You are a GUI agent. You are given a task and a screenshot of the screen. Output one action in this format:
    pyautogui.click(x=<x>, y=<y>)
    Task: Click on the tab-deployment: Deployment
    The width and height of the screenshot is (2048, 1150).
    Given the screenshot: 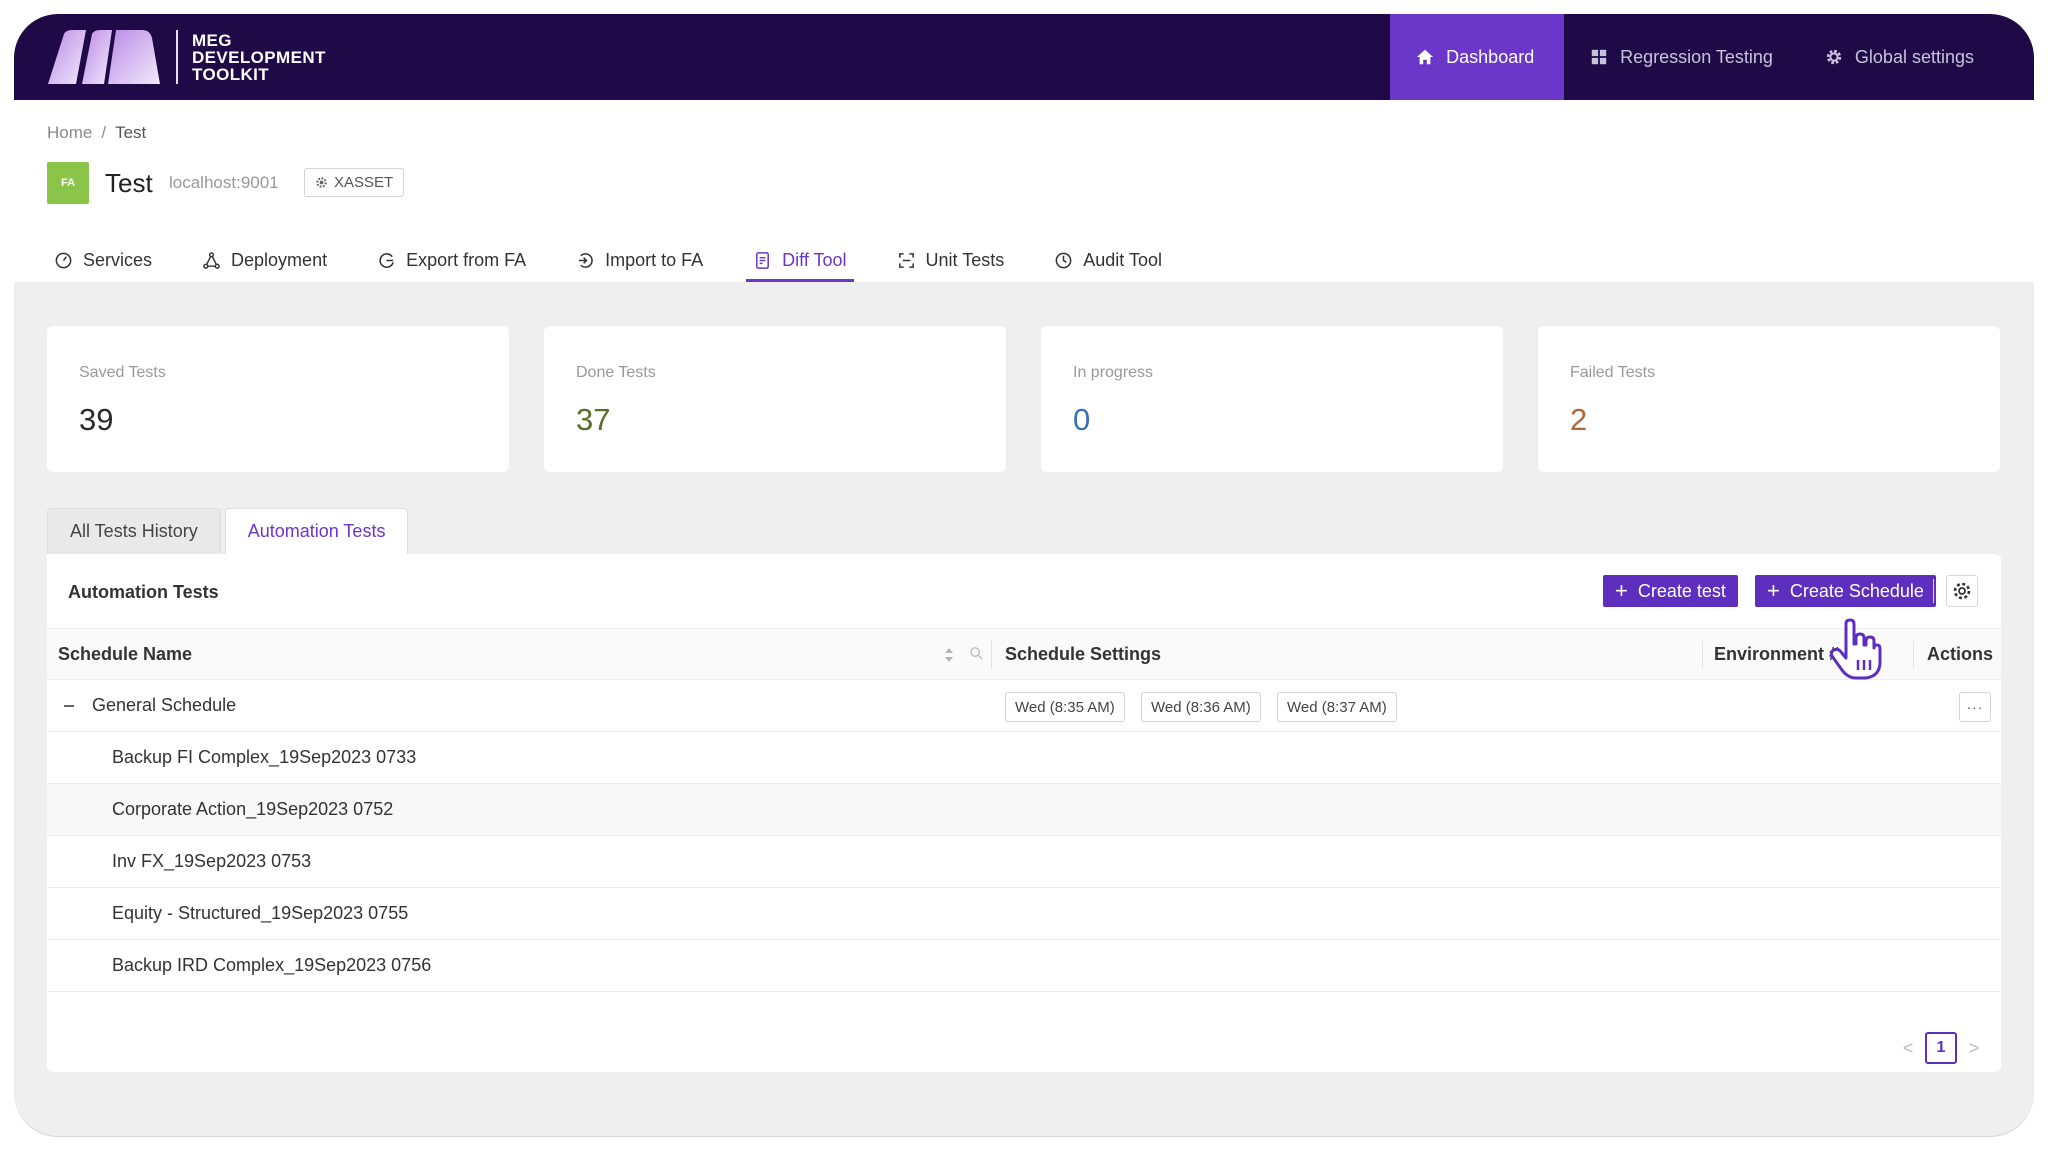 What is the action you would take?
    pyautogui.click(x=264, y=260)
    